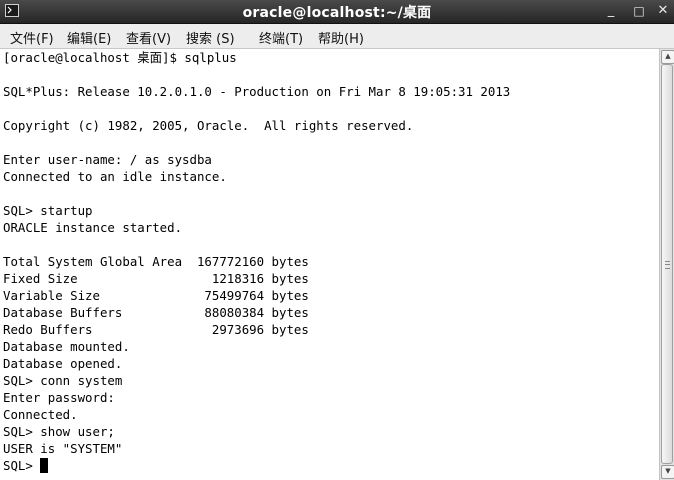  Describe the element at coordinates (59, 431) in the screenshot. I see `terminal-line: SQL> show user;` at that location.